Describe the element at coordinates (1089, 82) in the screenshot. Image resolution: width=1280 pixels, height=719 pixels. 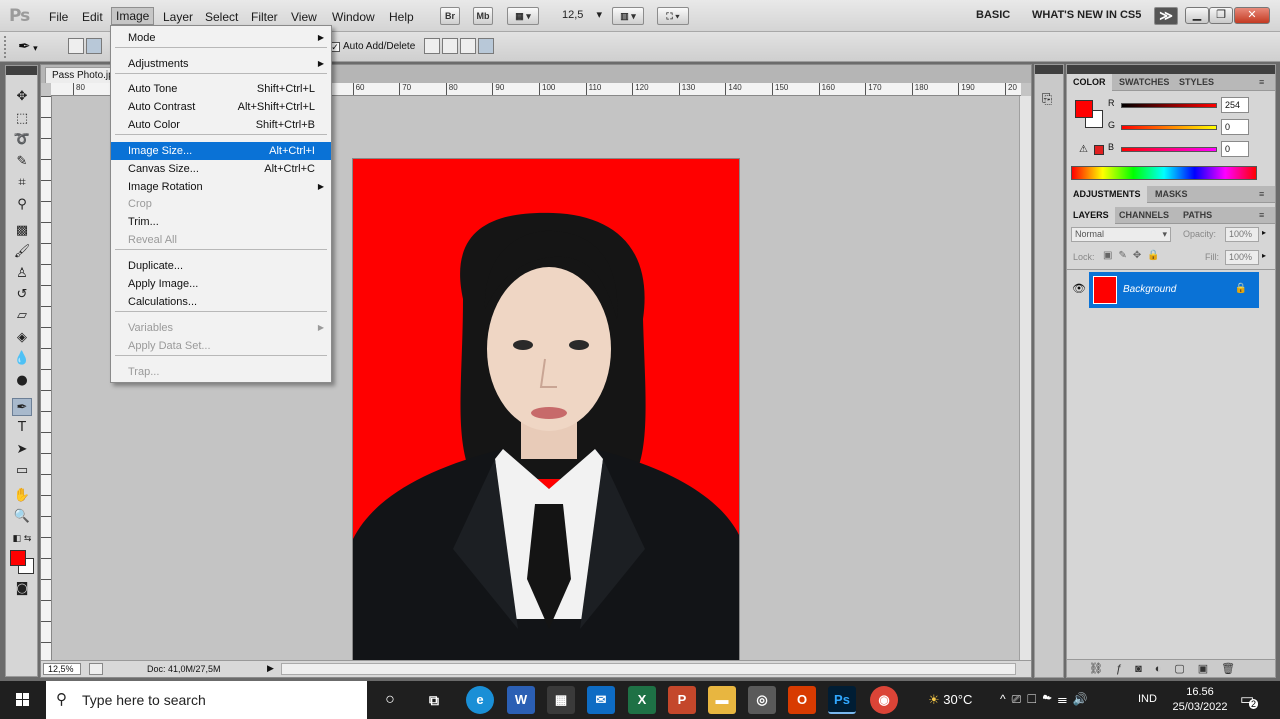
I see `tab-color: COLOR` at that location.